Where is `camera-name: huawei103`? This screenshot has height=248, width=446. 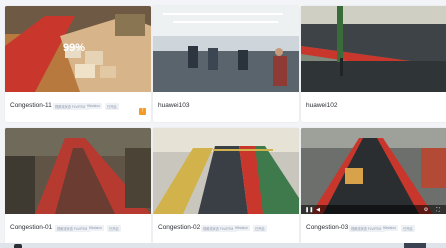
camera-name: huawei103 is located at coordinates (174, 105).